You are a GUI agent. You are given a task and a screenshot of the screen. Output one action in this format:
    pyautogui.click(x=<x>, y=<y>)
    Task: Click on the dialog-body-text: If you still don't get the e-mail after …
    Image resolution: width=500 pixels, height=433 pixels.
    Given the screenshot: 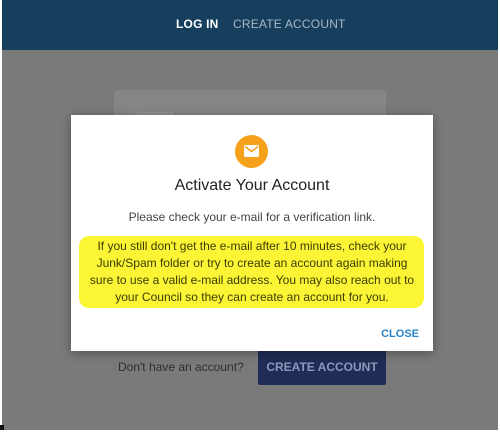 What is the action you would take?
    pyautogui.click(x=252, y=271)
    